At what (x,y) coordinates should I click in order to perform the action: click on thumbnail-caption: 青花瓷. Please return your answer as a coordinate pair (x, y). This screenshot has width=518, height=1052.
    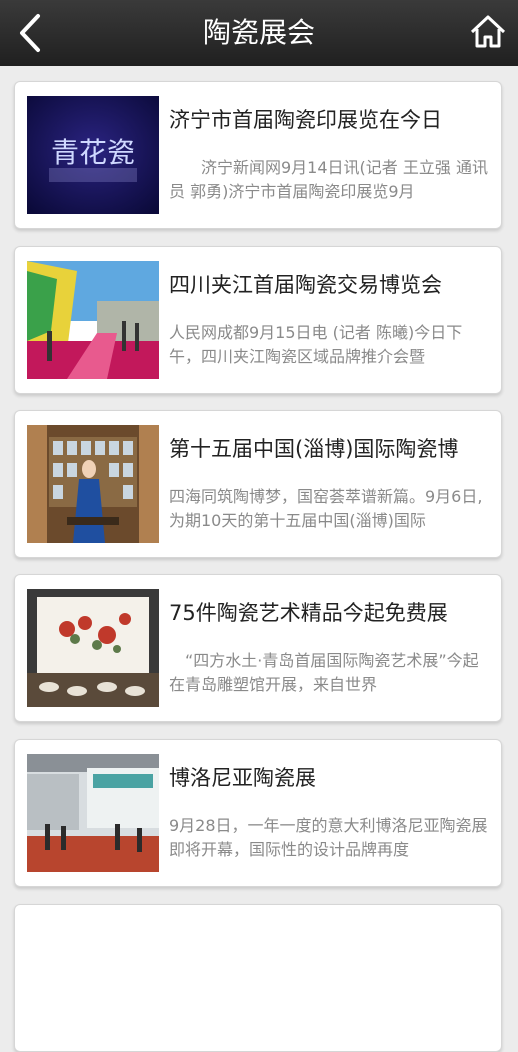
    Looking at the image, I should click on (93, 152).